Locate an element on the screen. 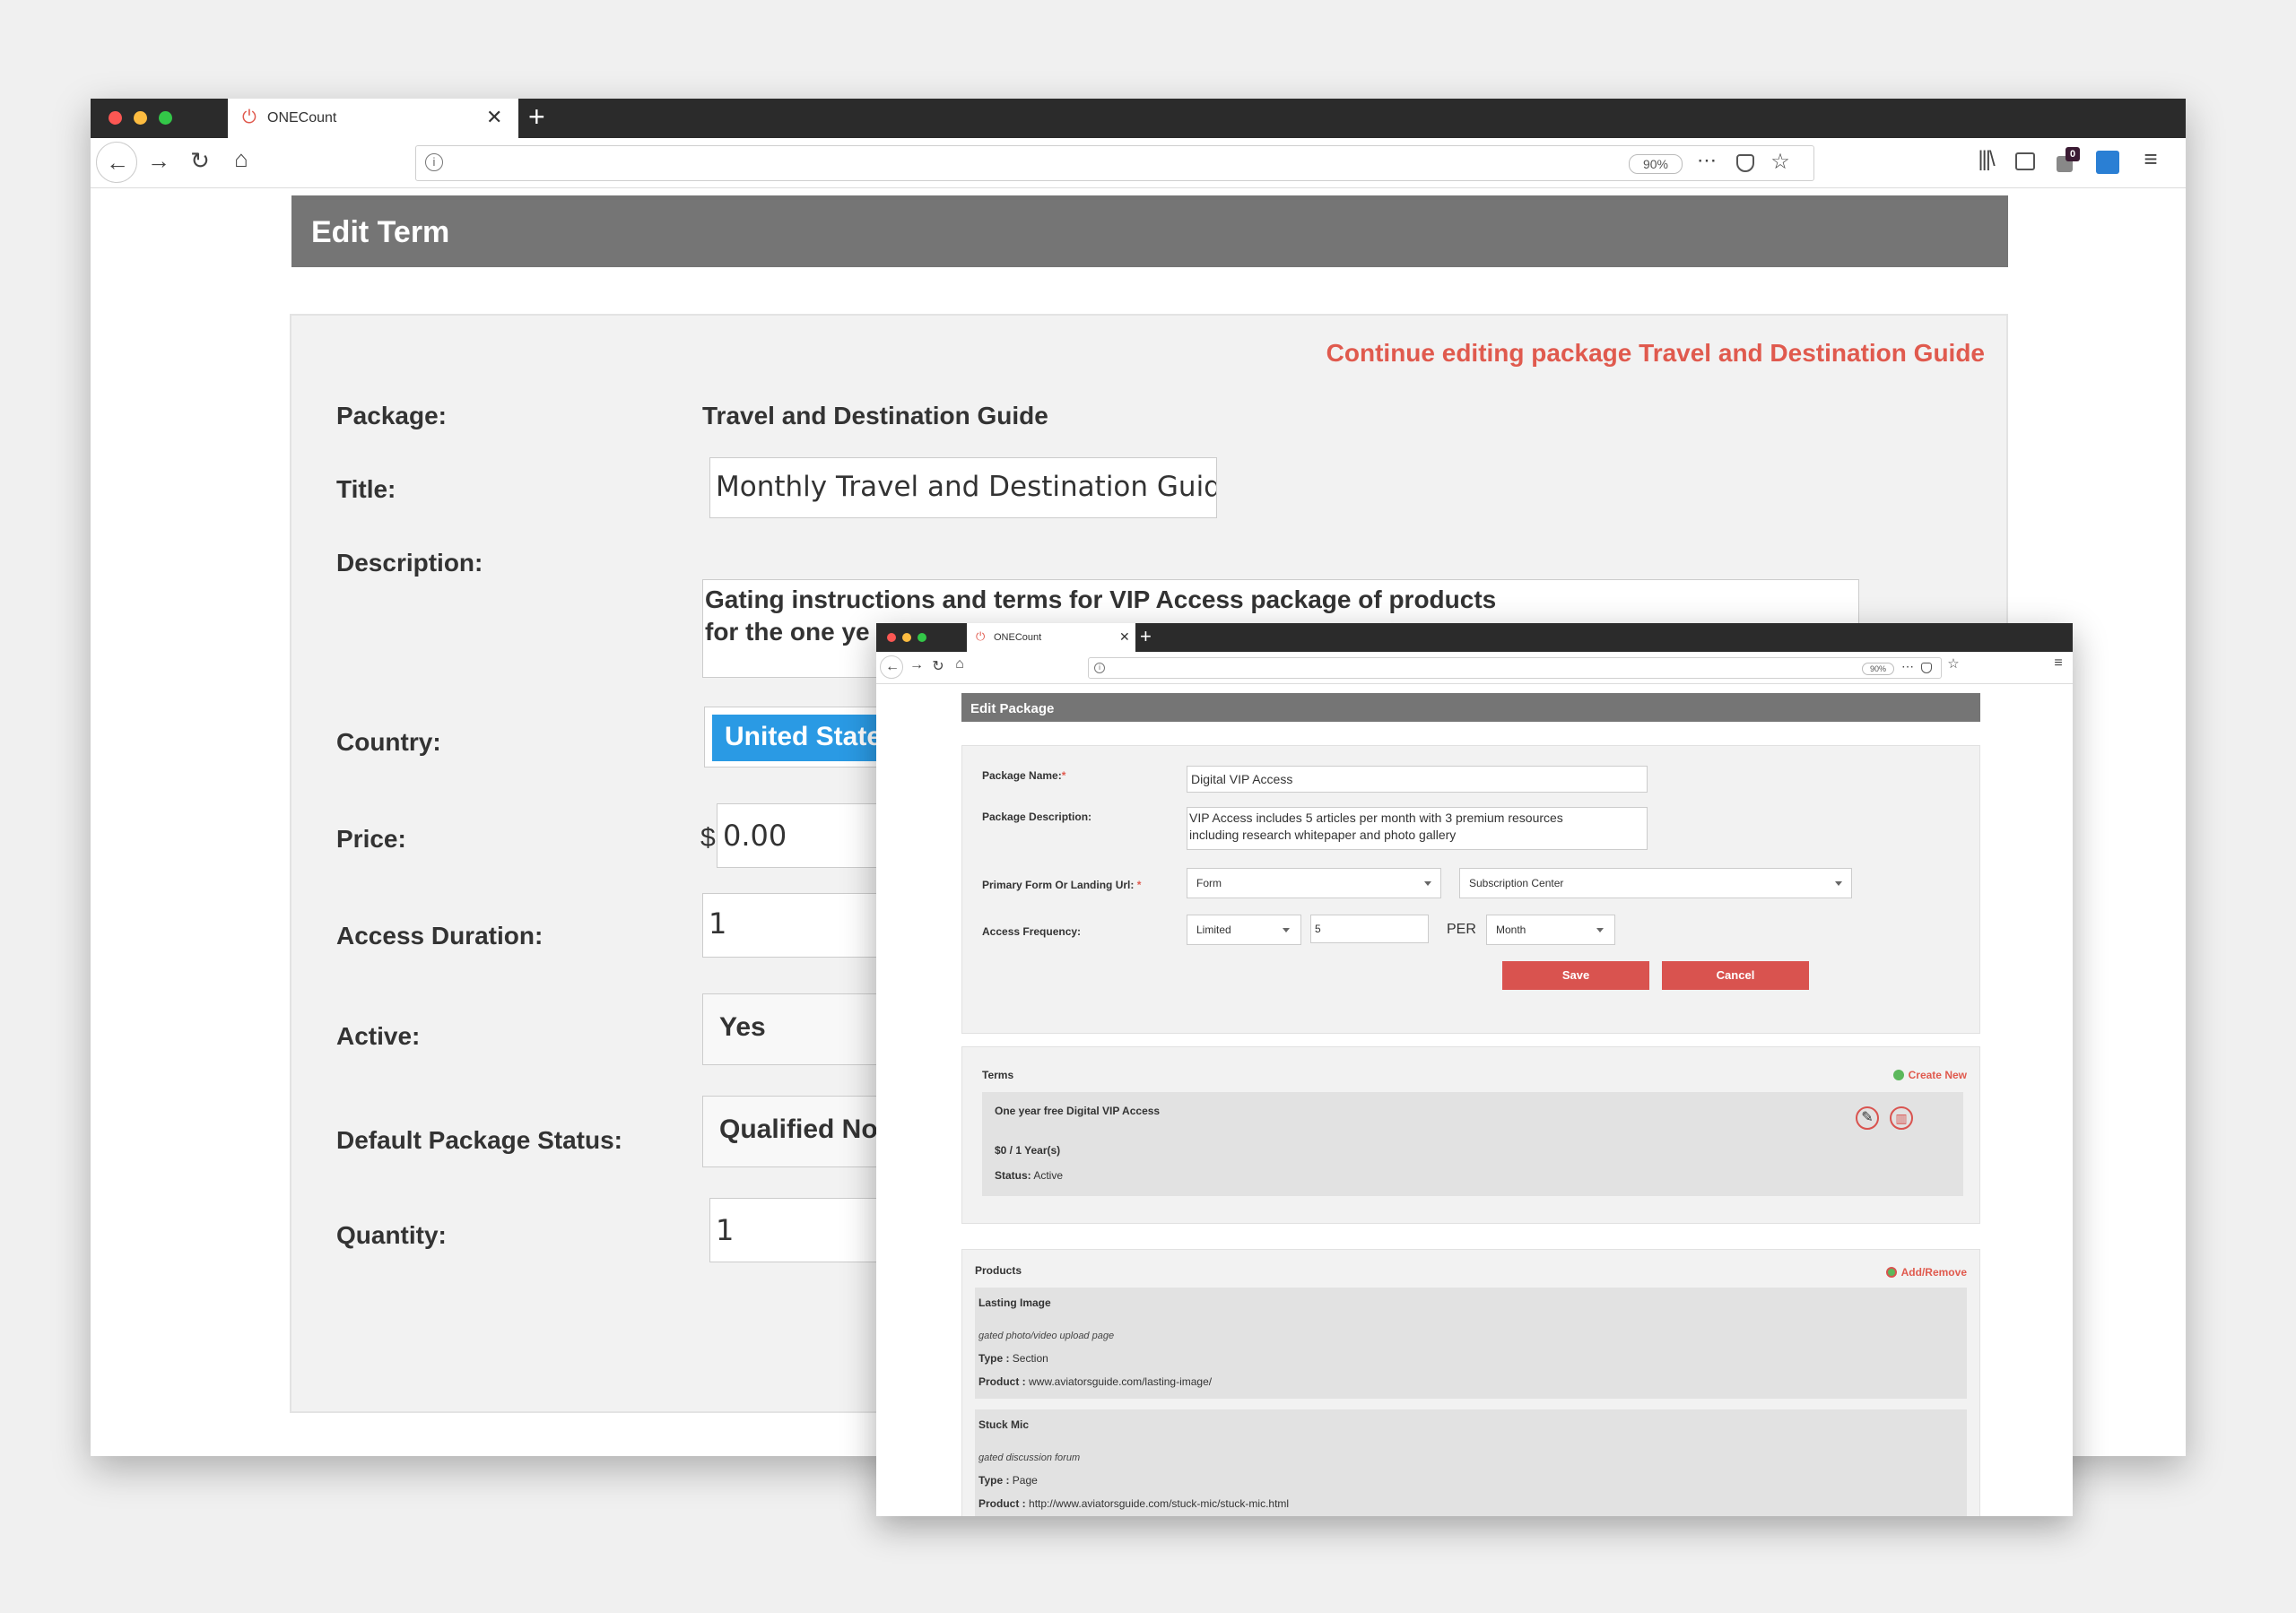 Image resolution: width=2296 pixels, height=1613 pixels. currency-symbol: $ is located at coordinates (708, 838).